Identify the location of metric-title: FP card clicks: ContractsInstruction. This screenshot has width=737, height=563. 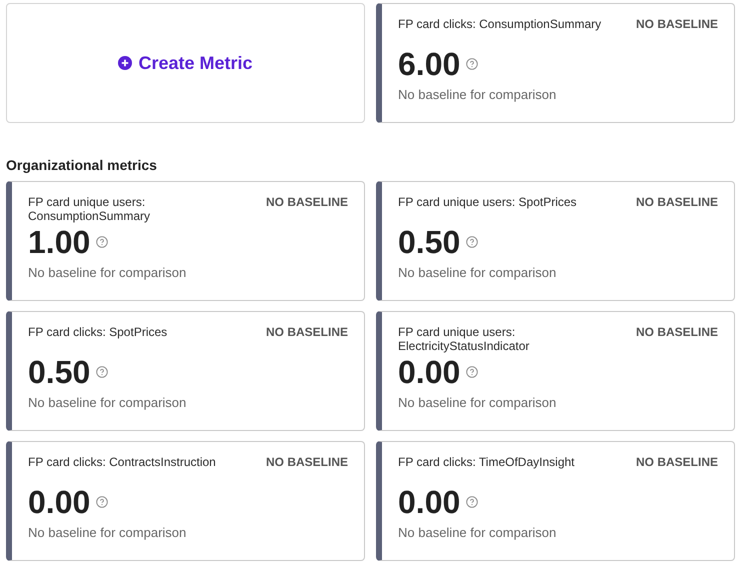
(122, 462).